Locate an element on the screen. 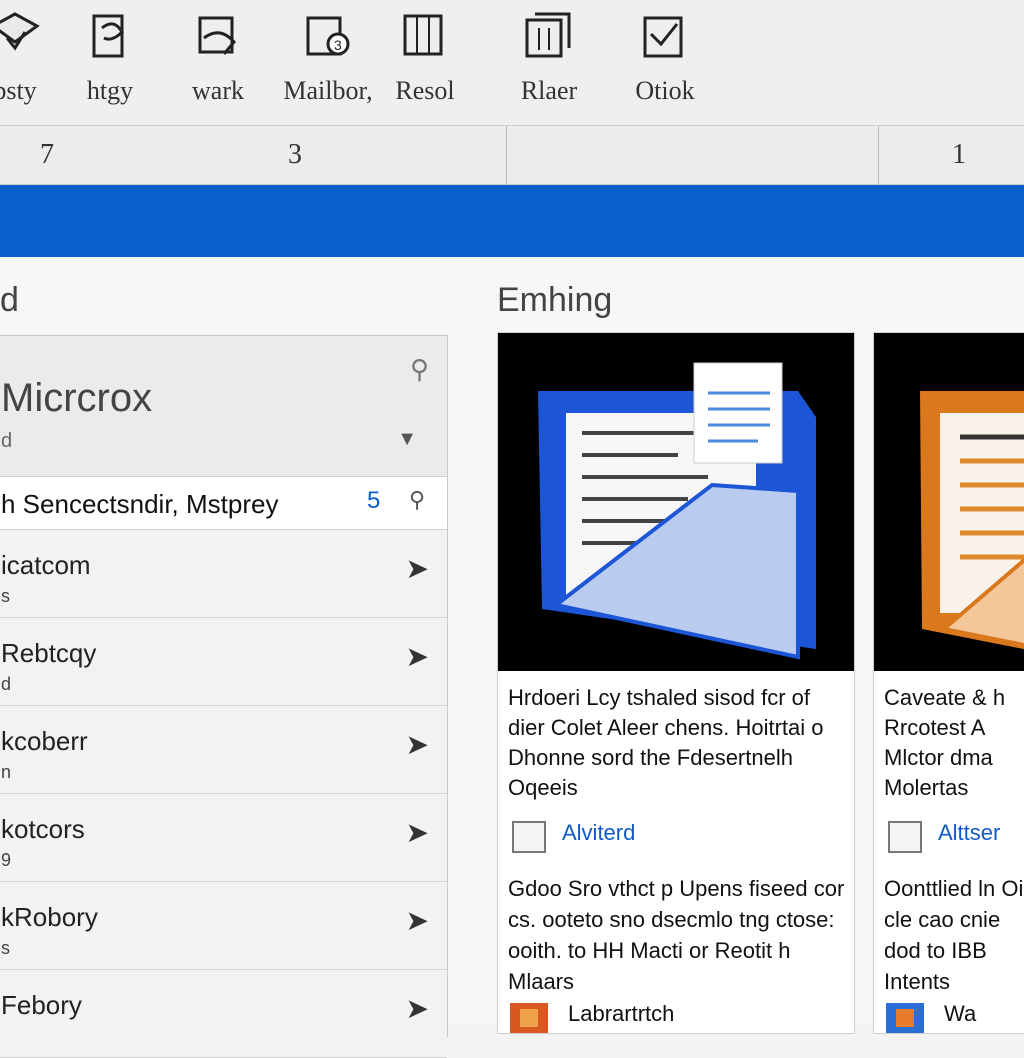  chevron-down-icon: ▼ is located at coordinates (407, 439).